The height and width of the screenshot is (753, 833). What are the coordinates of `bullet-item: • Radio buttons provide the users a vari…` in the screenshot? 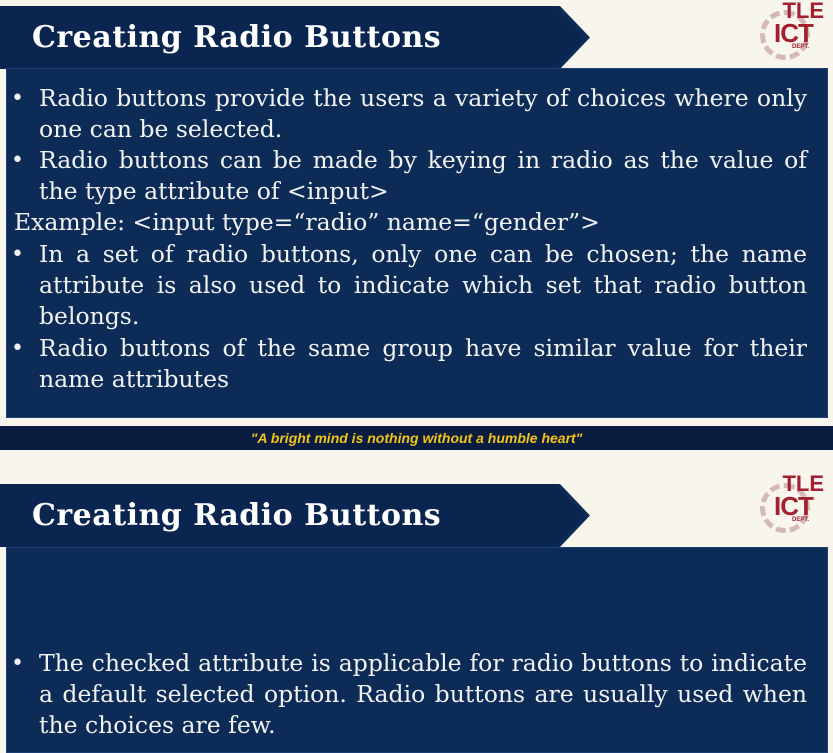 It's located at (407, 114).